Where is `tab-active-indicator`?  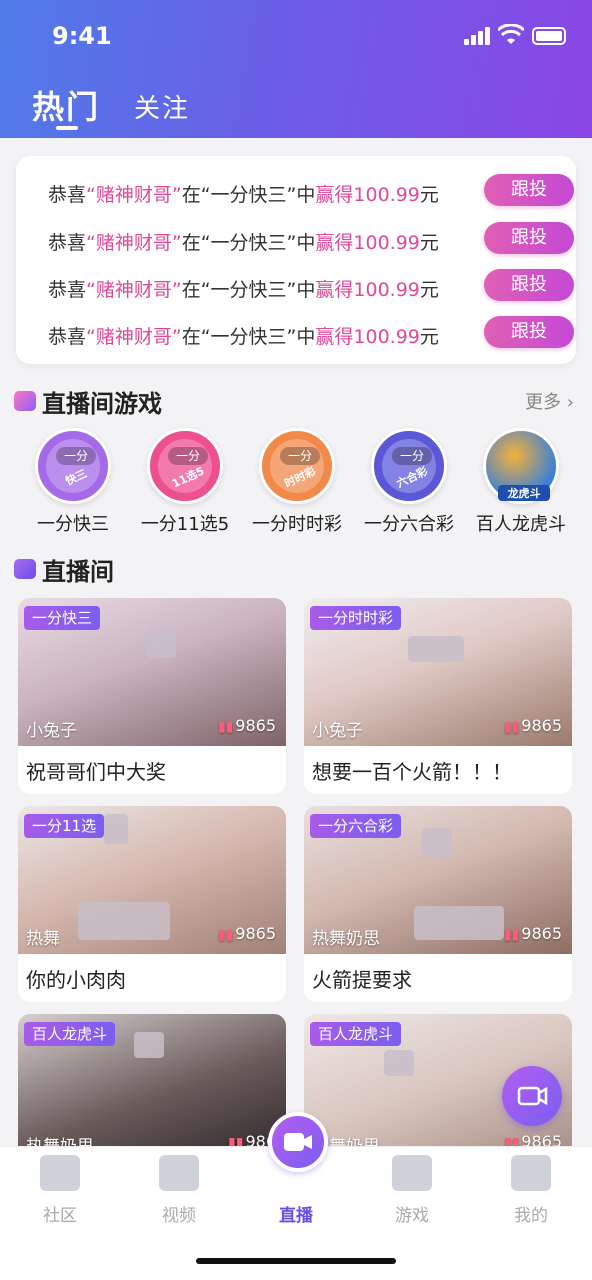 tab-active-indicator is located at coordinates (67, 128).